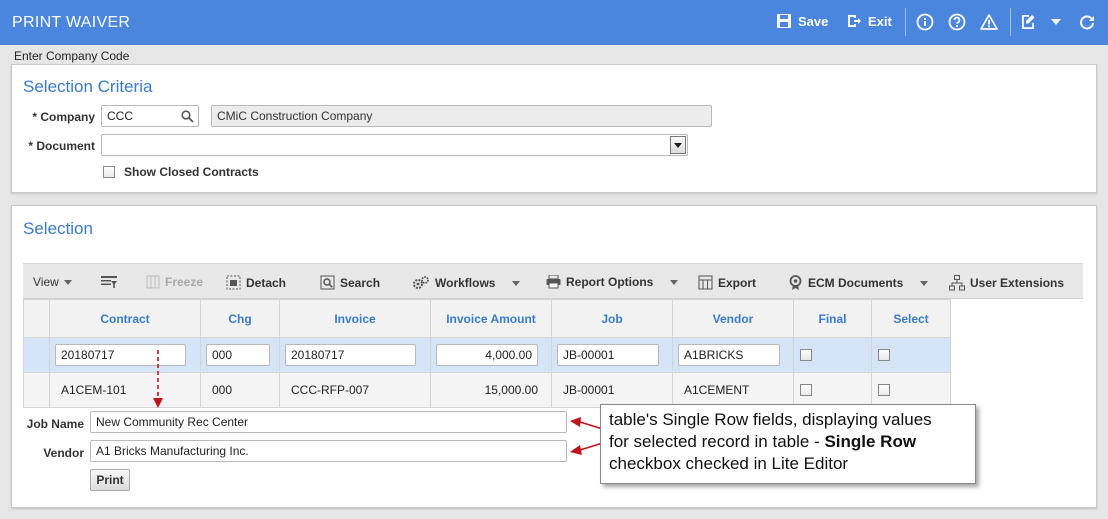  Describe the element at coordinates (870, 441) in the screenshot. I see `callout-line-2-bold: Single Row` at that location.